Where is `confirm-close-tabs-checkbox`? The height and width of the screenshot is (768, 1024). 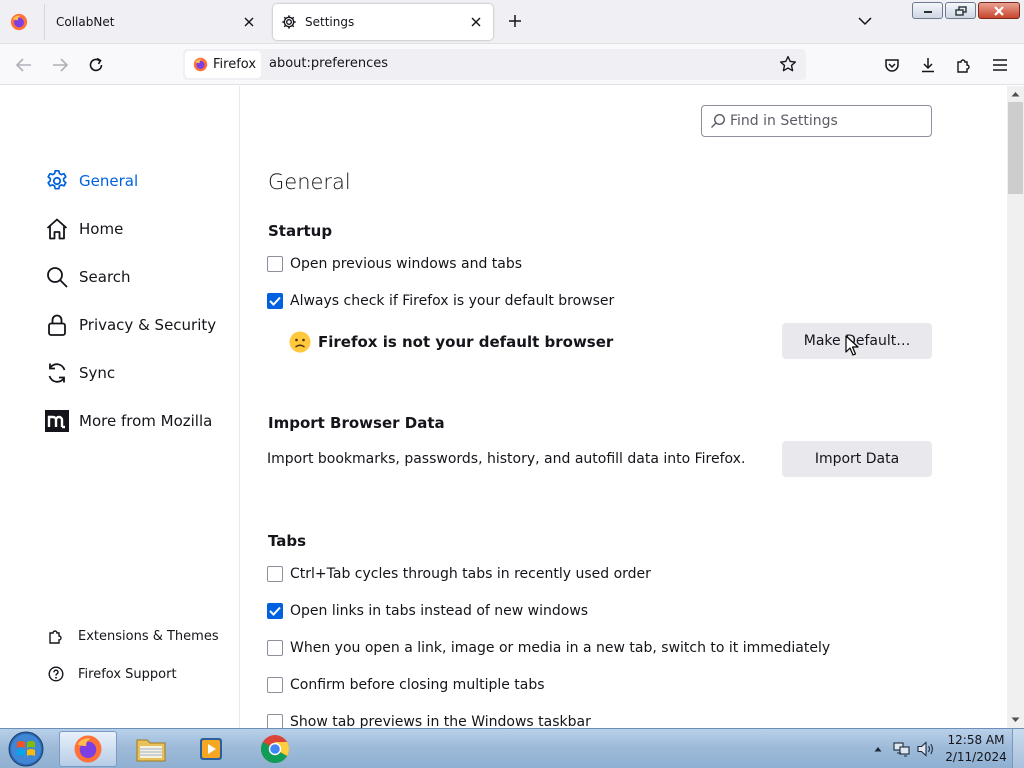
confirm-close-tabs-checkbox is located at coordinates (275, 685).